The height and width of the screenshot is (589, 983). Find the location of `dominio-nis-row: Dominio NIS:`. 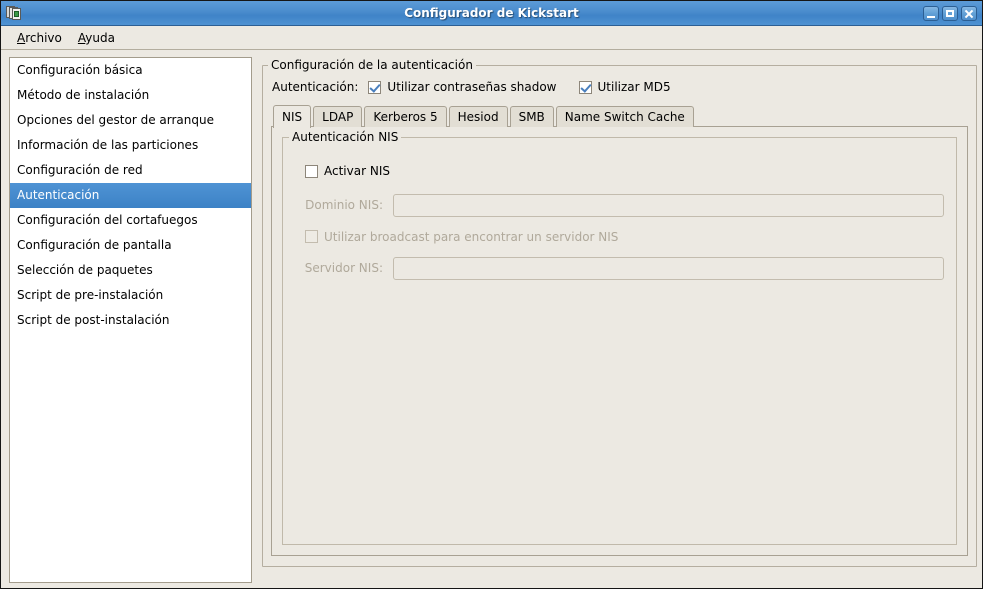

dominio-nis-row: Dominio NIS: is located at coordinates (619, 205).